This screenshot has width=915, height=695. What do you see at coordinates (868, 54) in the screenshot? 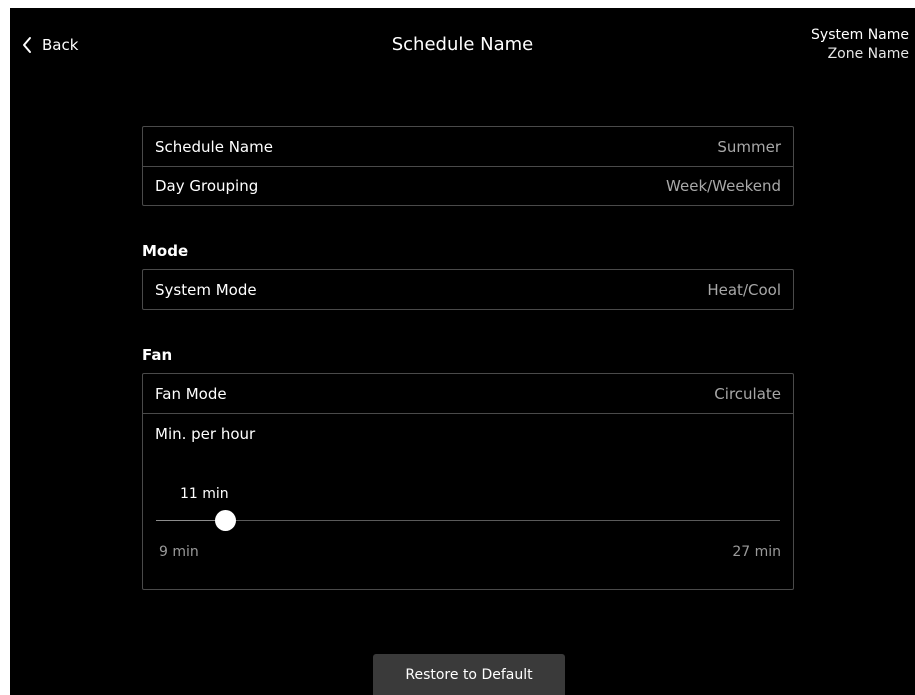
I see `zone-name: Zone Name` at bounding box center [868, 54].